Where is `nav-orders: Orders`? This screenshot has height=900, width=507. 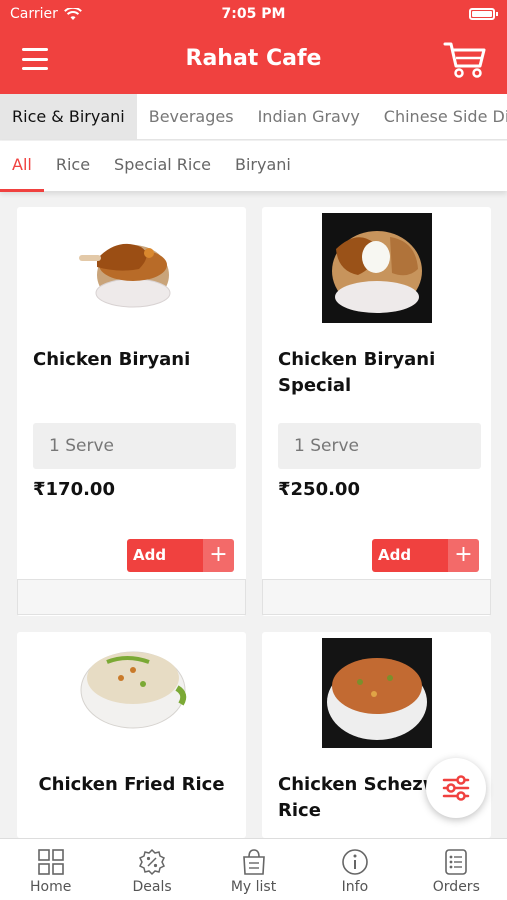
nav-orders: Orders is located at coordinates (456, 869).